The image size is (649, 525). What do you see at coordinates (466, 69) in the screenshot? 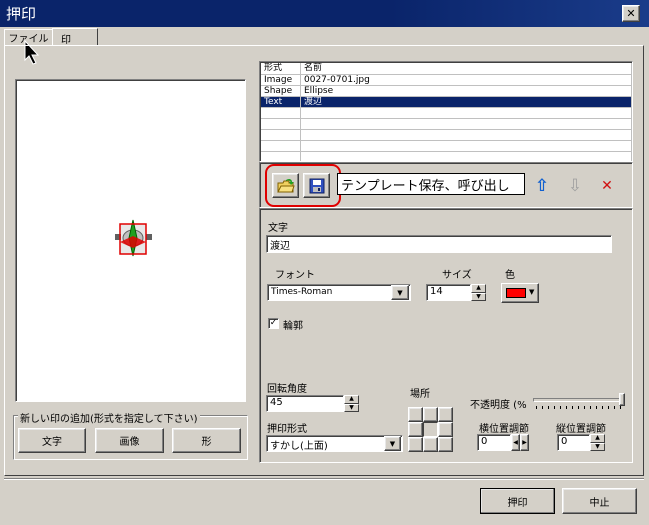
I see `table-header-name: 名前` at bounding box center [466, 69].